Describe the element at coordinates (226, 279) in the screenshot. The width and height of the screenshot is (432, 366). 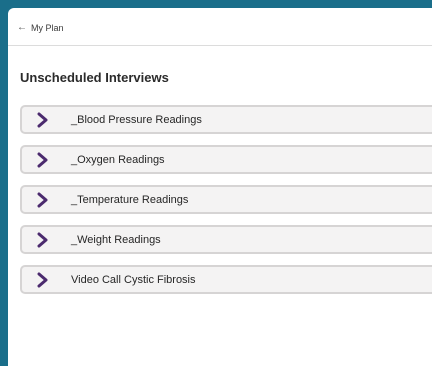
I see `interview-item-video-call: Video Call Cystic Fibrosis` at that location.